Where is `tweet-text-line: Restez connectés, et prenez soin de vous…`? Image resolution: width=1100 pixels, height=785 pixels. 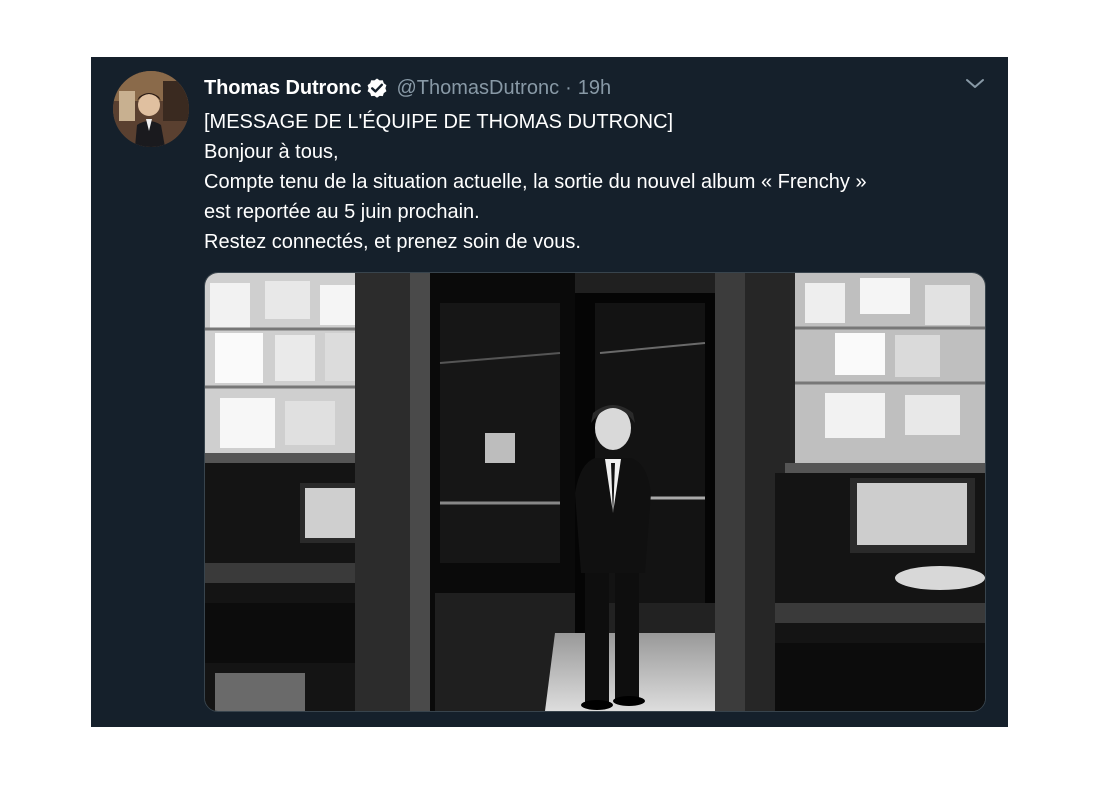 tweet-text-line: Restez connectés, et prenez soin de vous… is located at coordinates (392, 242).